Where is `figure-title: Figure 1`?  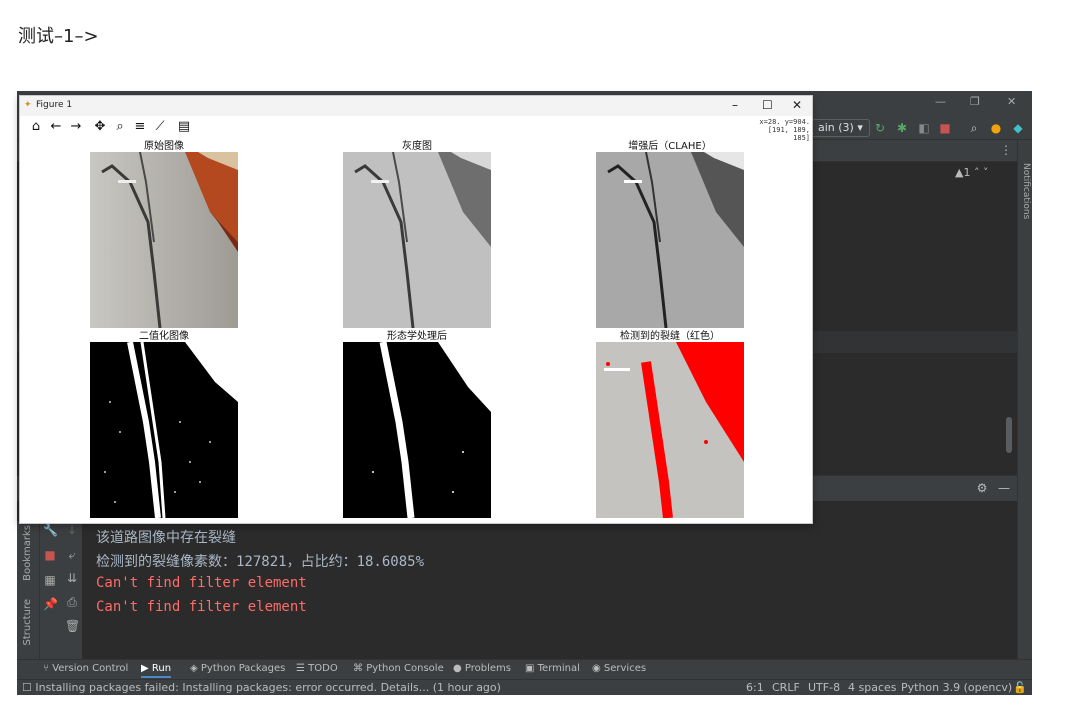 figure-title: Figure 1 is located at coordinates (54, 105).